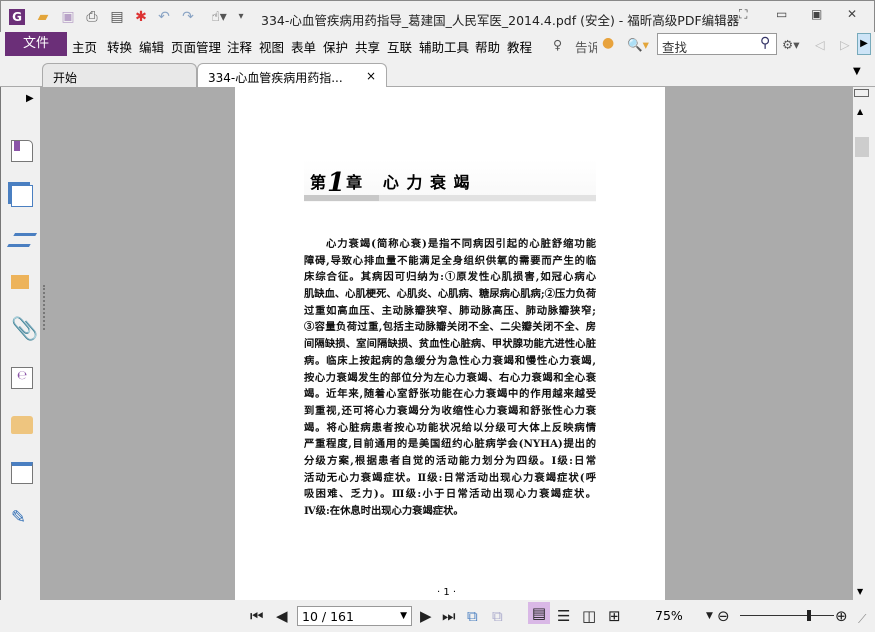 The height and width of the screenshot is (632, 875). I want to click on text-line: 到重视,还可将心力衰竭分为收缩性心力衰竭和舒张性心力衰, so click(450, 410).